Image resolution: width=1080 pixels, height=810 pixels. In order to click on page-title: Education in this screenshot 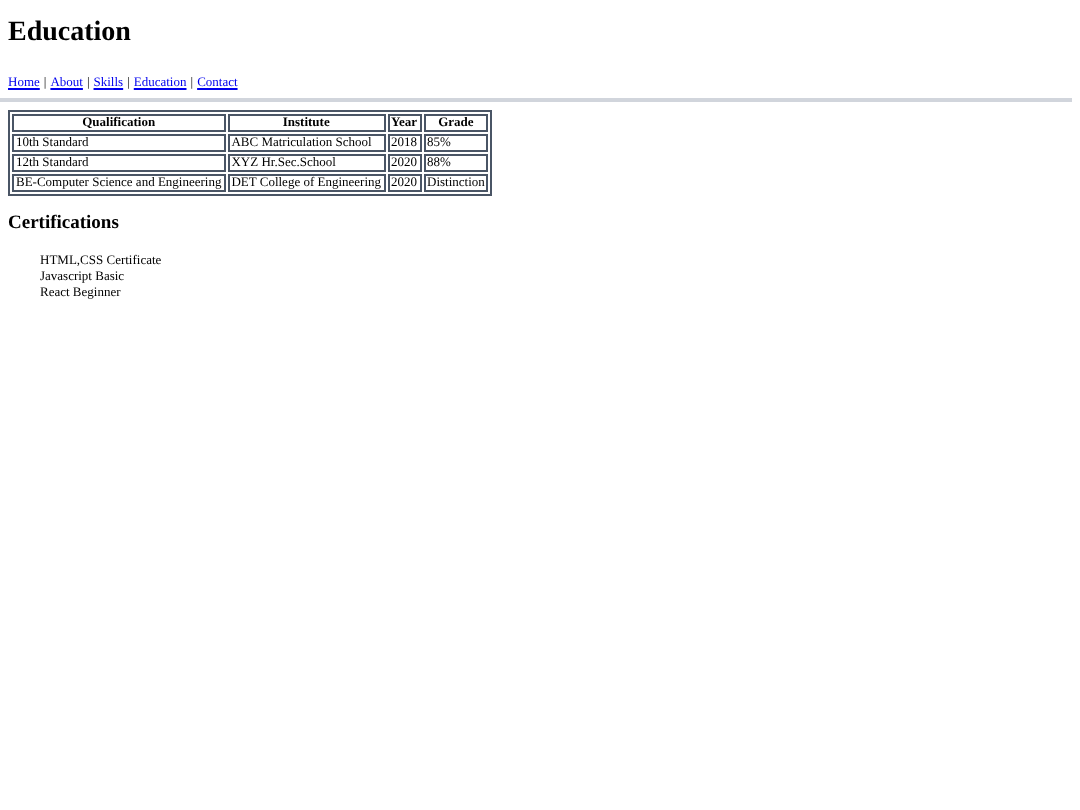, I will do `click(69, 34)`.